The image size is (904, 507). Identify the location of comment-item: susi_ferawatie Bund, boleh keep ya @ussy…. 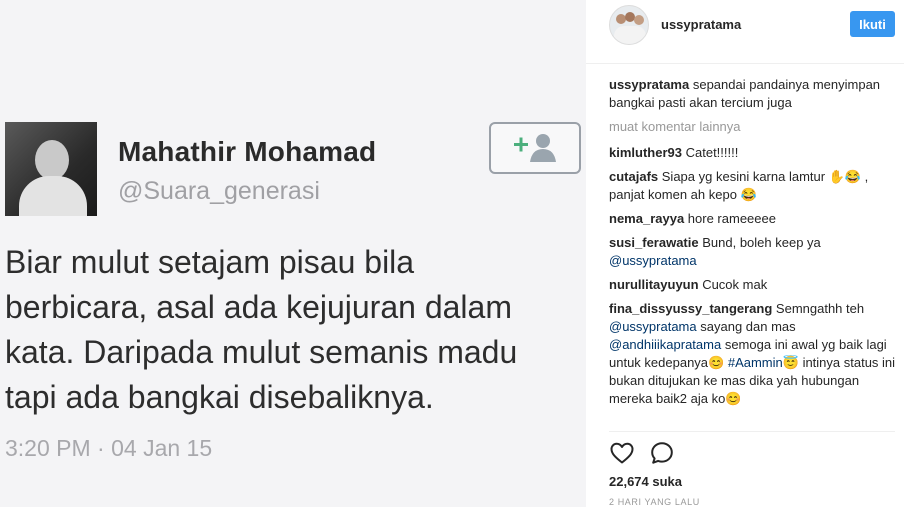
(753, 252).